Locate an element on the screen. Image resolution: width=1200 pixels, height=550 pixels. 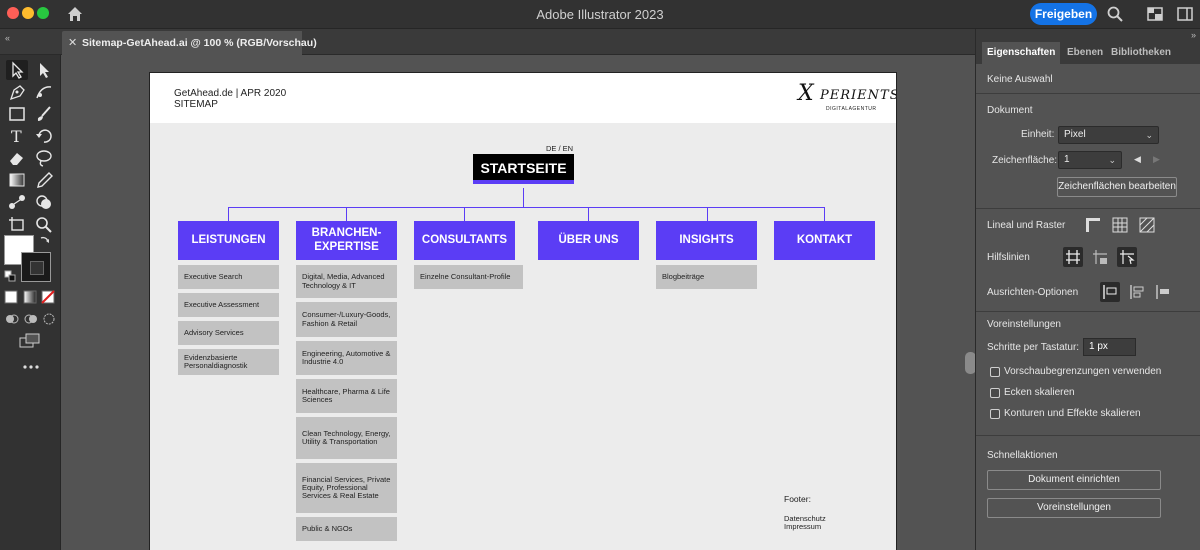
zoom-window-button is located at coordinates (43, 13).